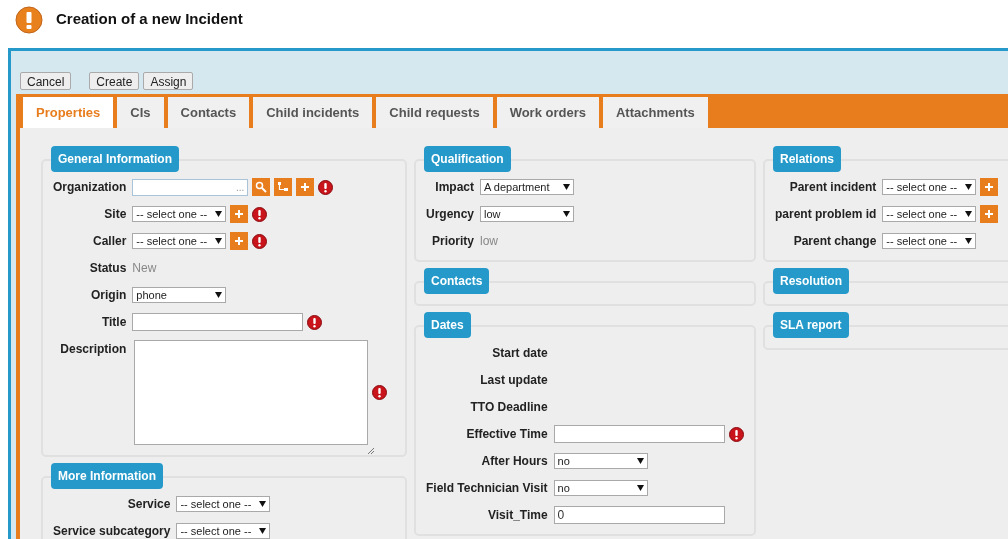 Image resolution: width=1008 pixels, height=539 pixels. What do you see at coordinates (825, 214) in the screenshot?
I see `field-label: parent problem id` at bounding box center [825, 214].